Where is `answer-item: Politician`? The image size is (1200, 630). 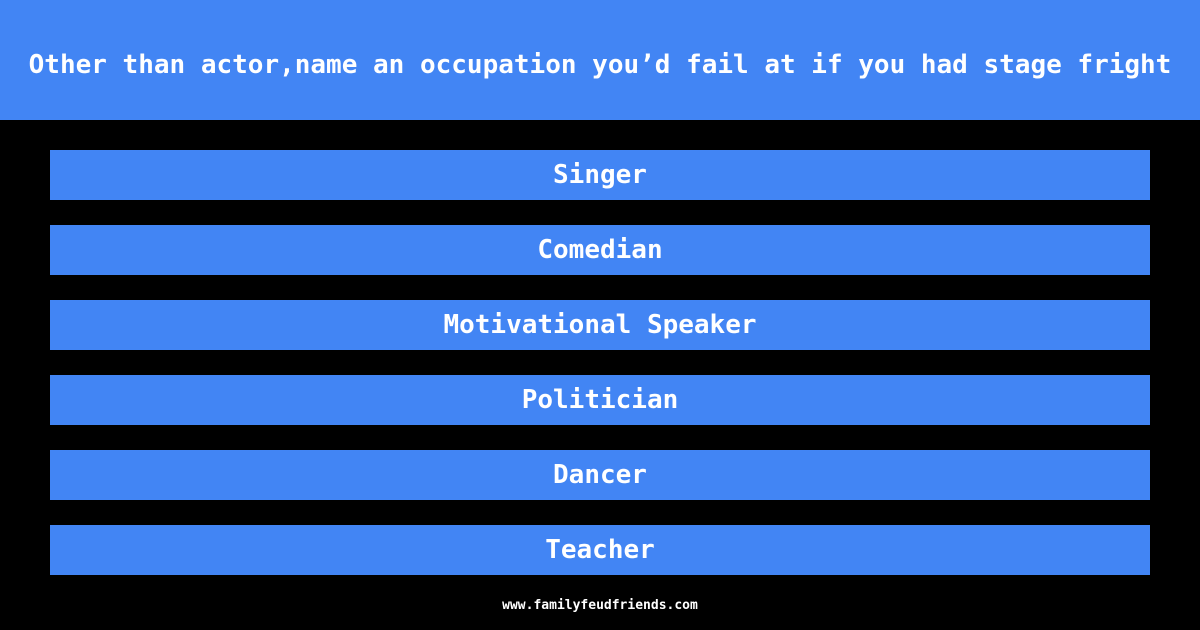 answer-item: Politician is located at coordinates (600, 400).